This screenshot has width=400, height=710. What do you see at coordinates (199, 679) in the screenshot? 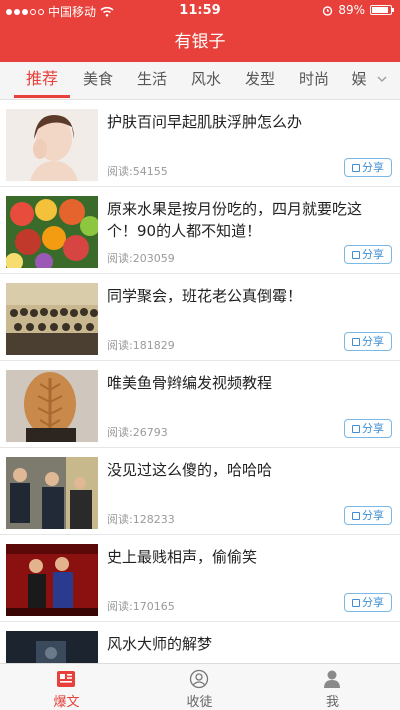
I see `apprentice-icon` at bounding box center [199, 679].